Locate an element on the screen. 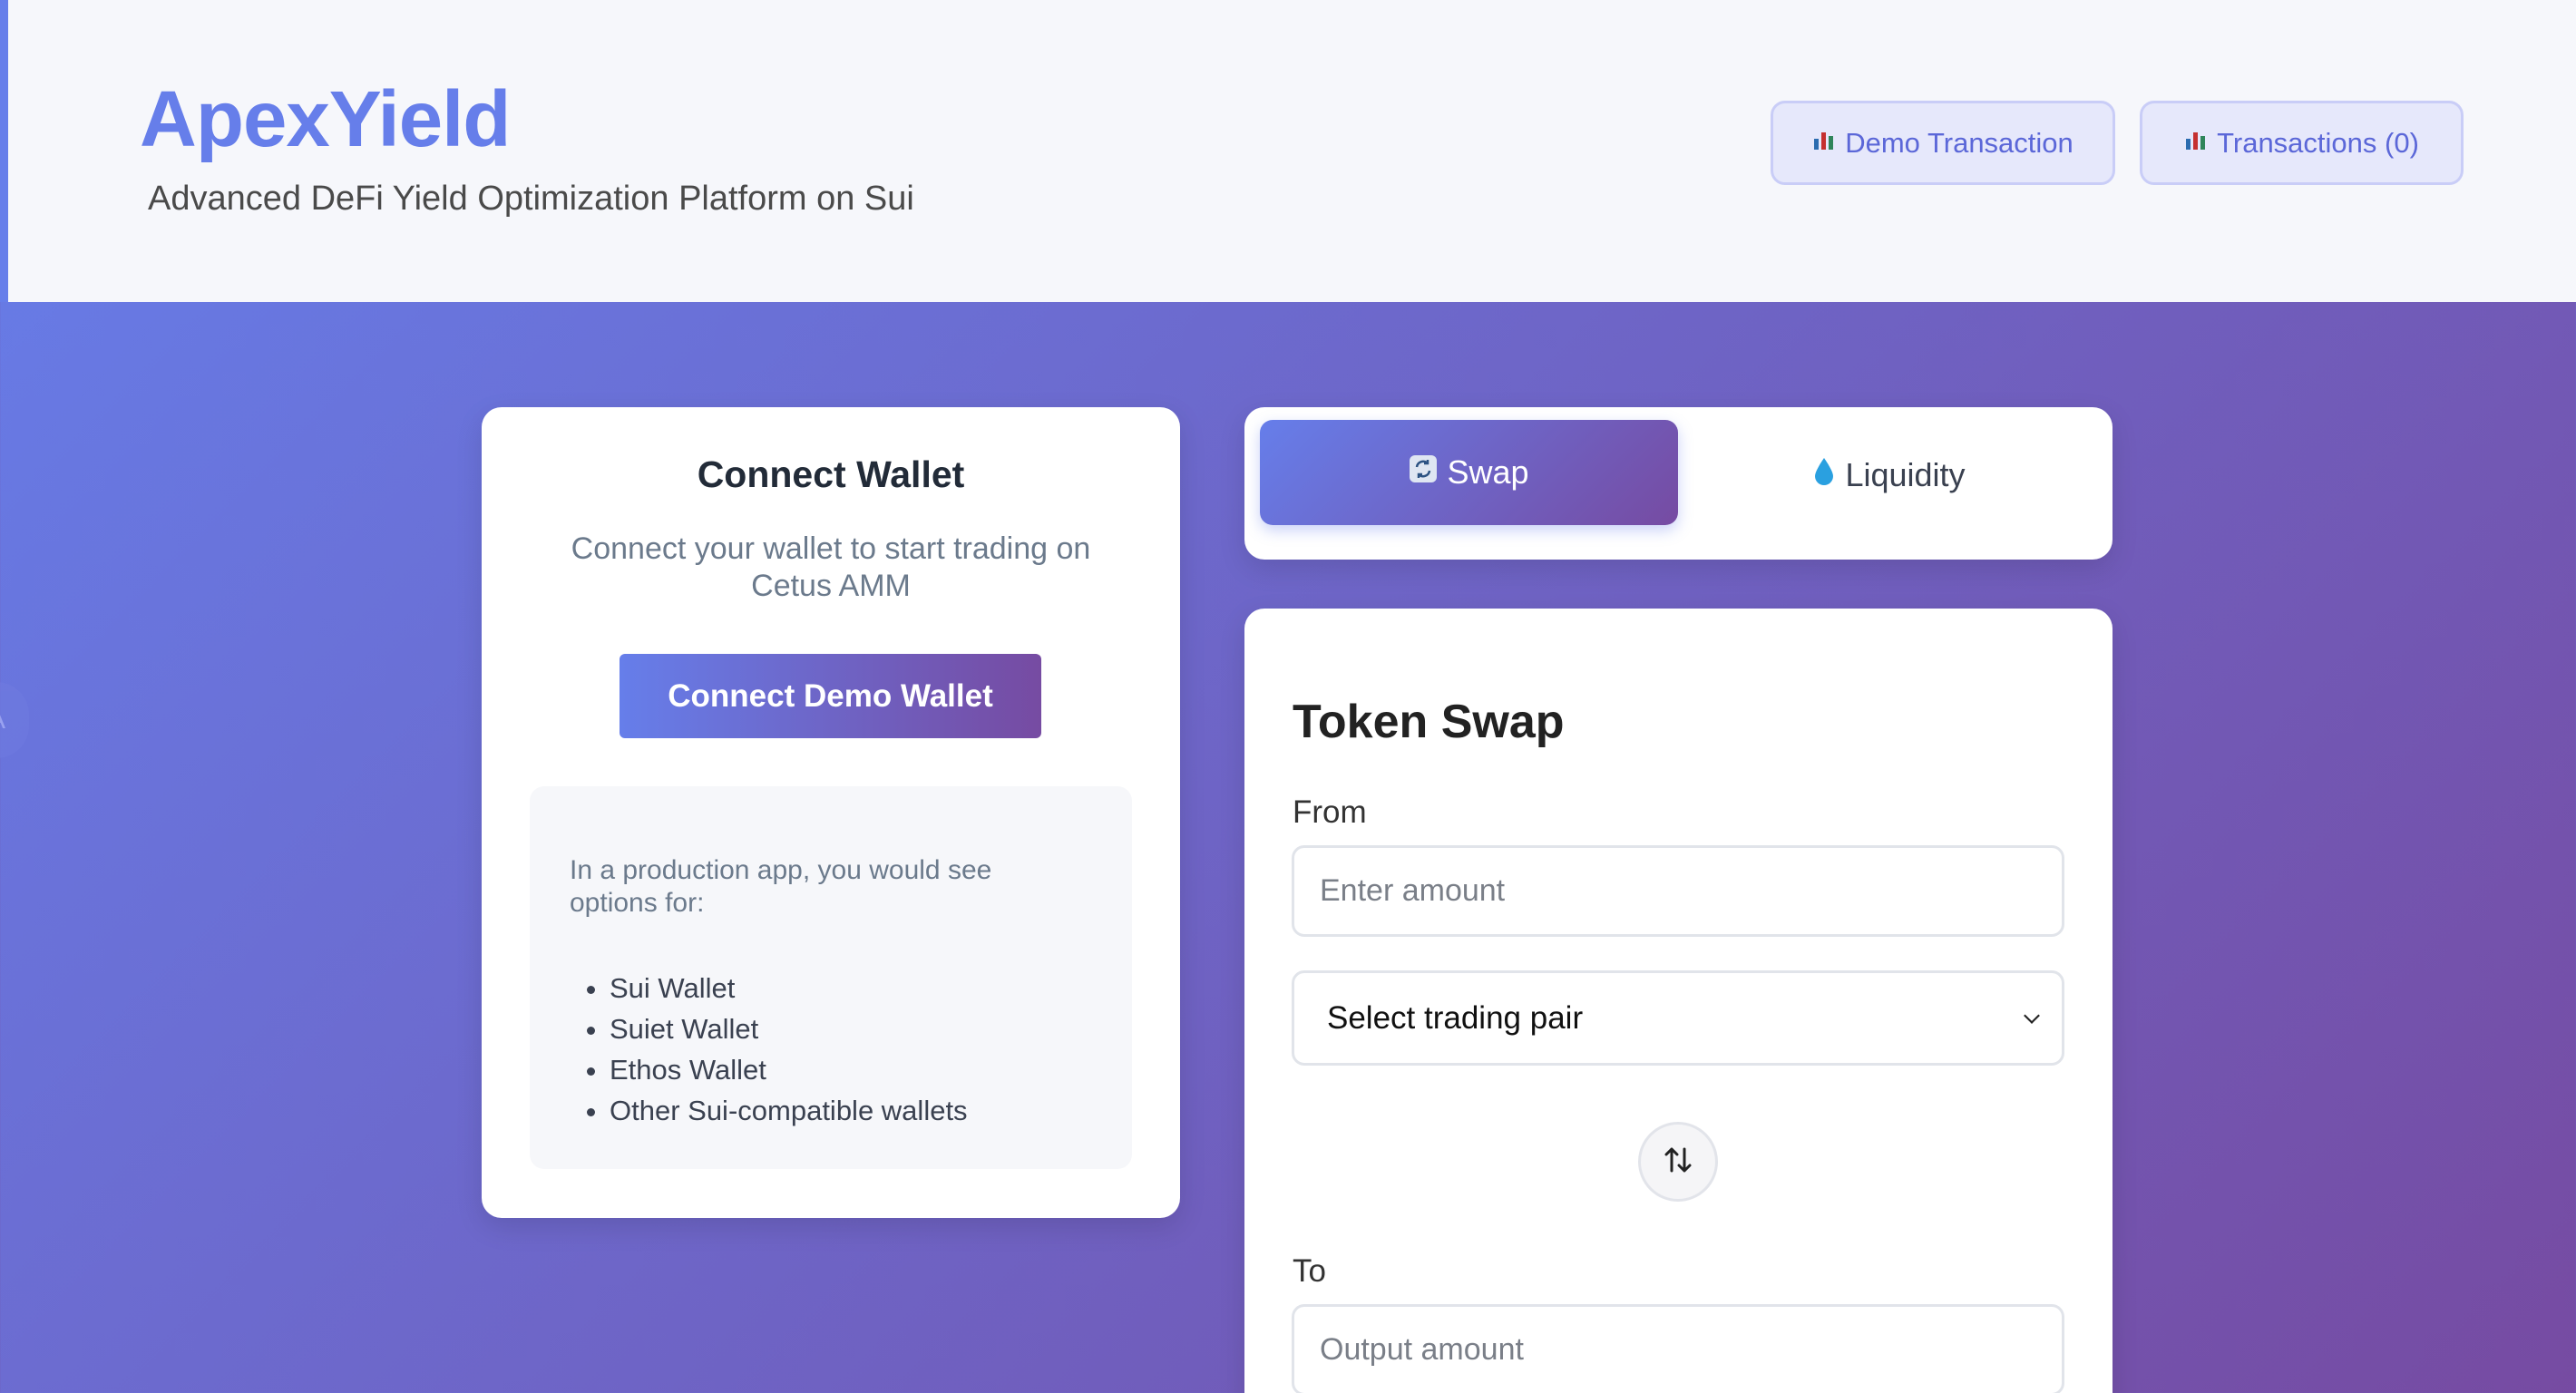 The image size is (2576, 1393). to-label: To is located at coordinates (1309, 1271).